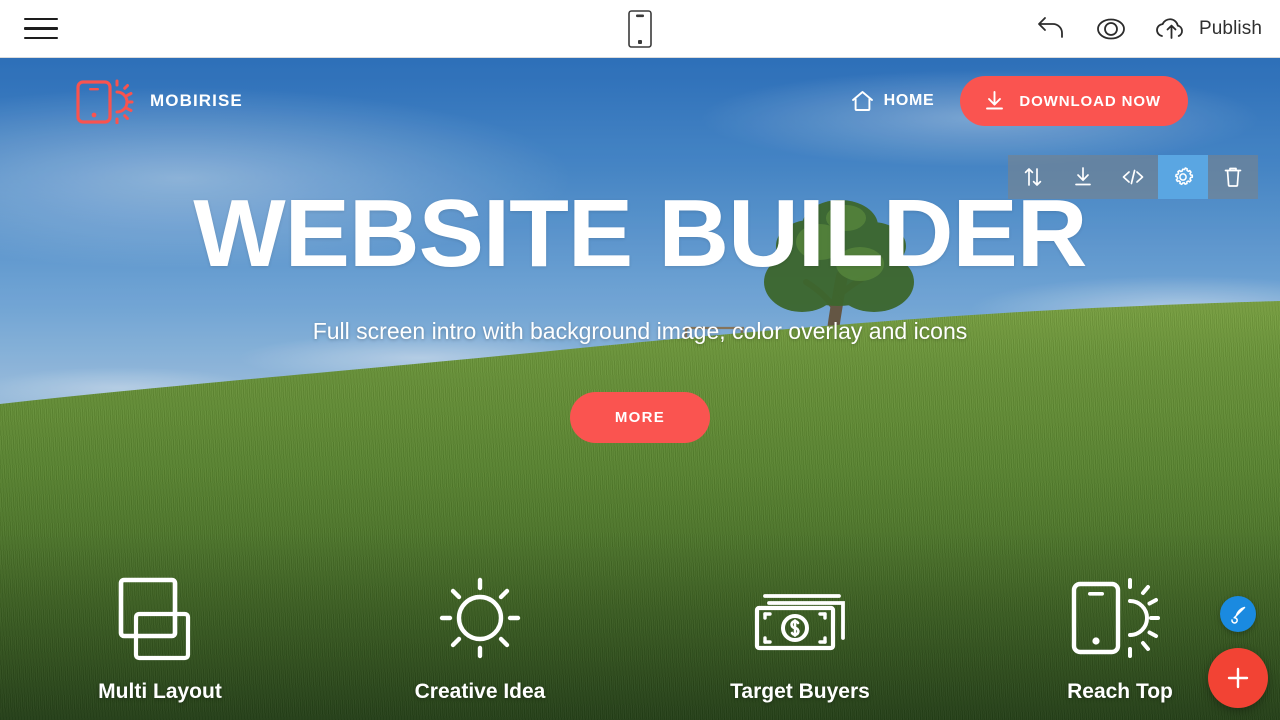 The image size is (1280, 720). I want to click on publish-button: Publish, so click(1208, 29).